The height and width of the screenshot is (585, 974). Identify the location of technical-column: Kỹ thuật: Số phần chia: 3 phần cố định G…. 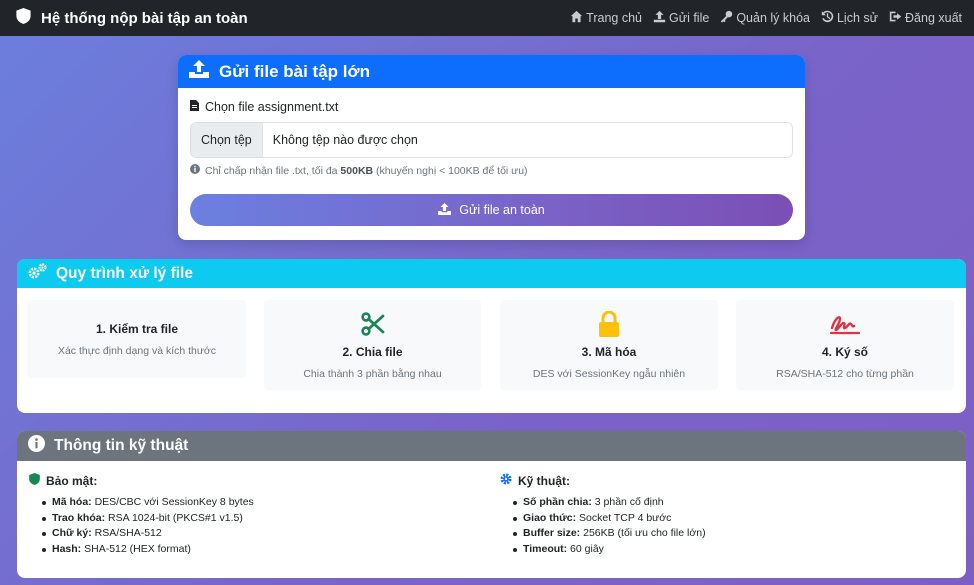
(603, 515).